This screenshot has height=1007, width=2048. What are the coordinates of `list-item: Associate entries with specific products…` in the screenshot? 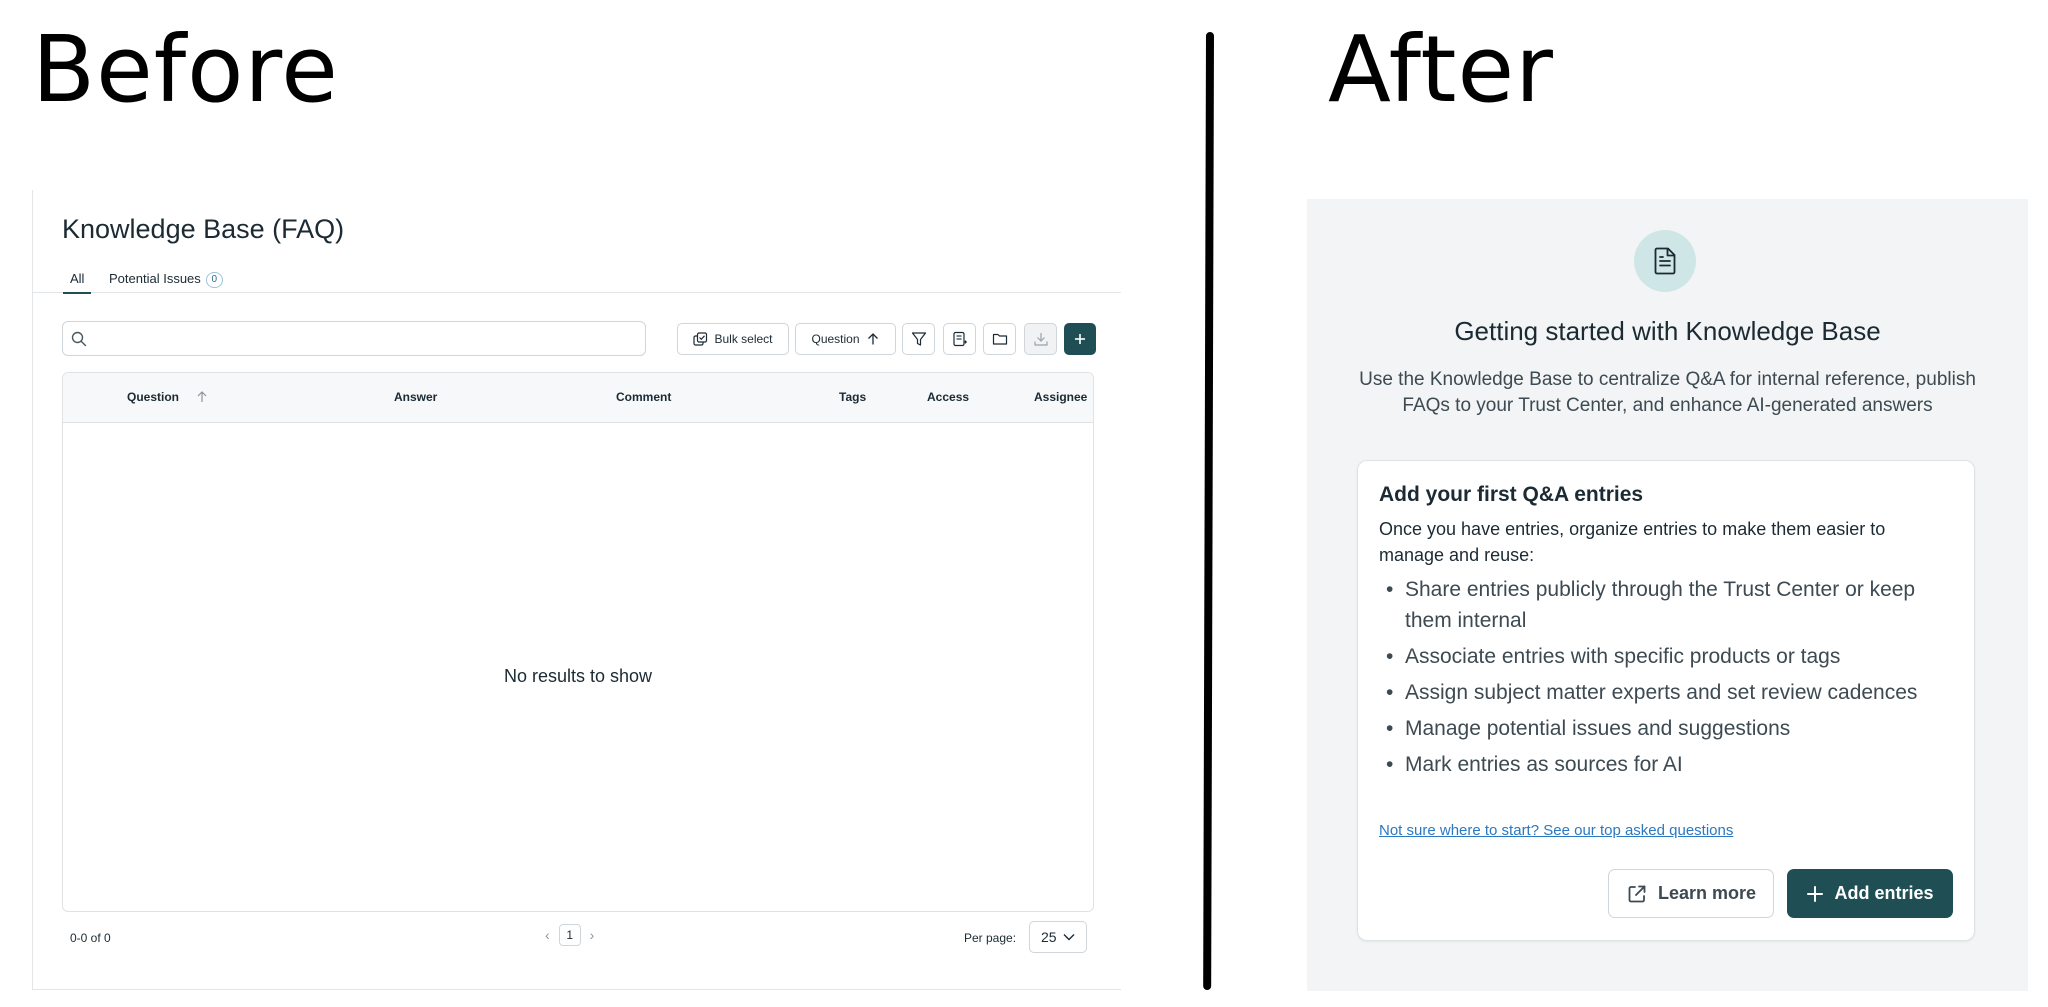 It's located at (1659, 656).